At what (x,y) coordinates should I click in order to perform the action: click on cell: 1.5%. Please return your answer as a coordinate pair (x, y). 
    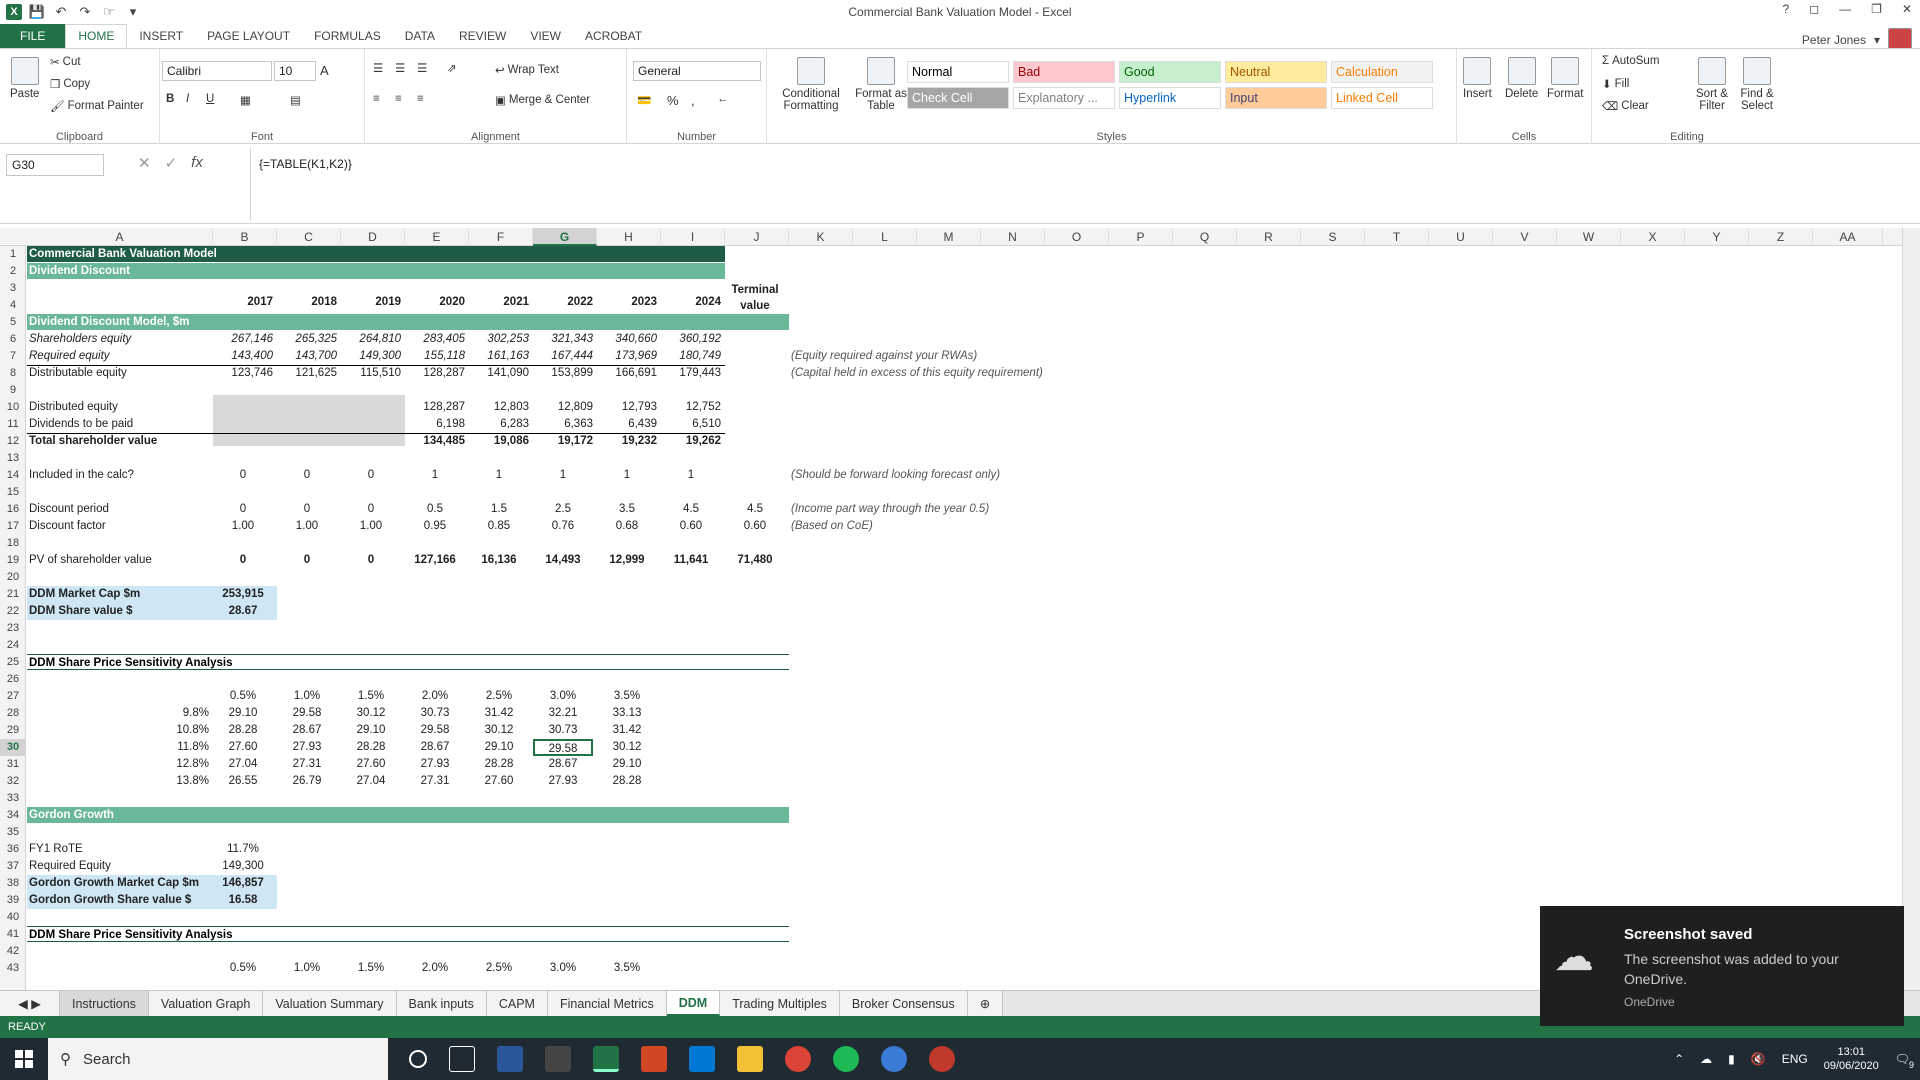
    Looking at the image, I should click on (371, 696).